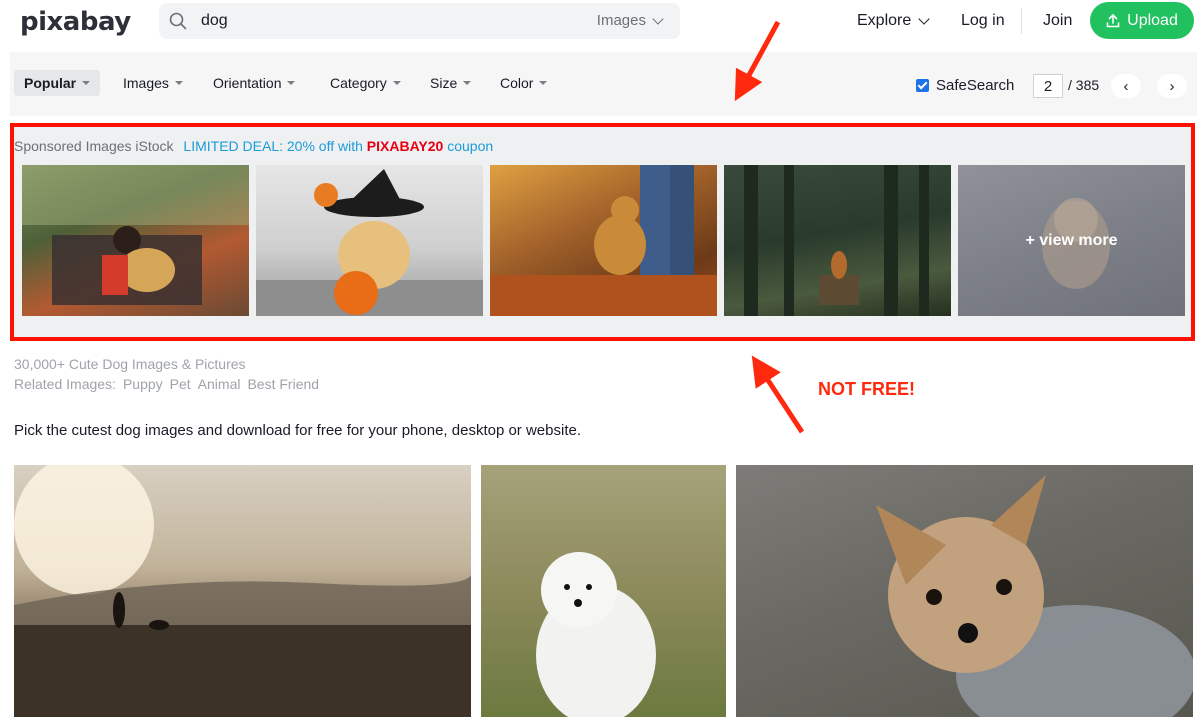  What do you see at coordinates (283, 384) in the screenshot?
I see `related-tag: Best Friend` at bounding box center [283, 384].